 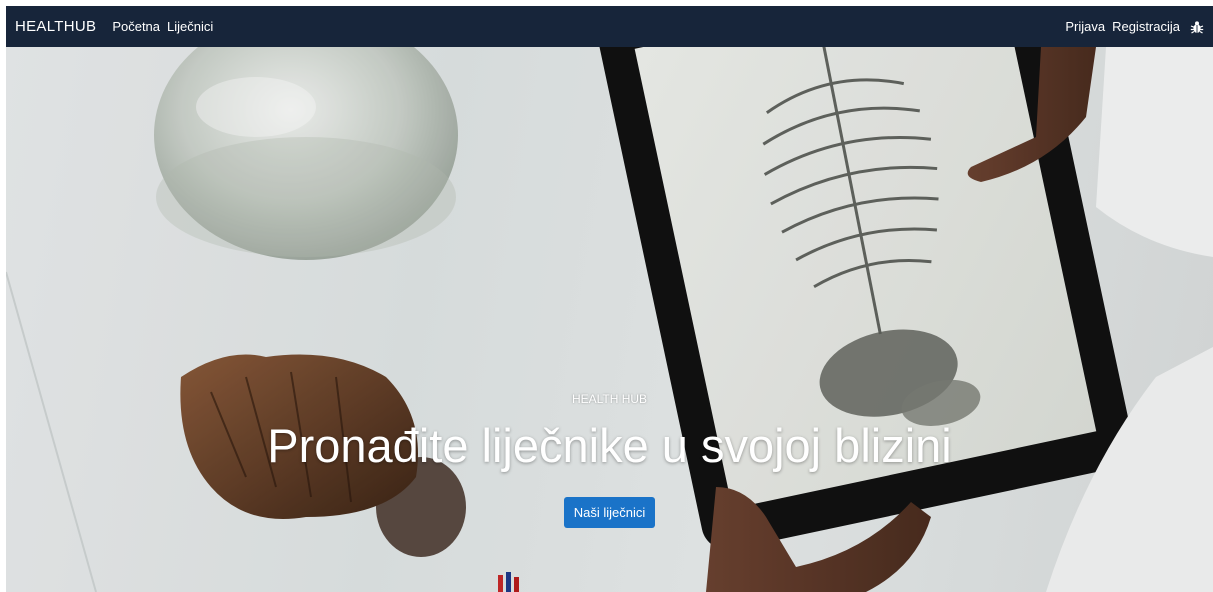 I want to click on brand-logo: HEALTHUB, so click(x=55, y=26).